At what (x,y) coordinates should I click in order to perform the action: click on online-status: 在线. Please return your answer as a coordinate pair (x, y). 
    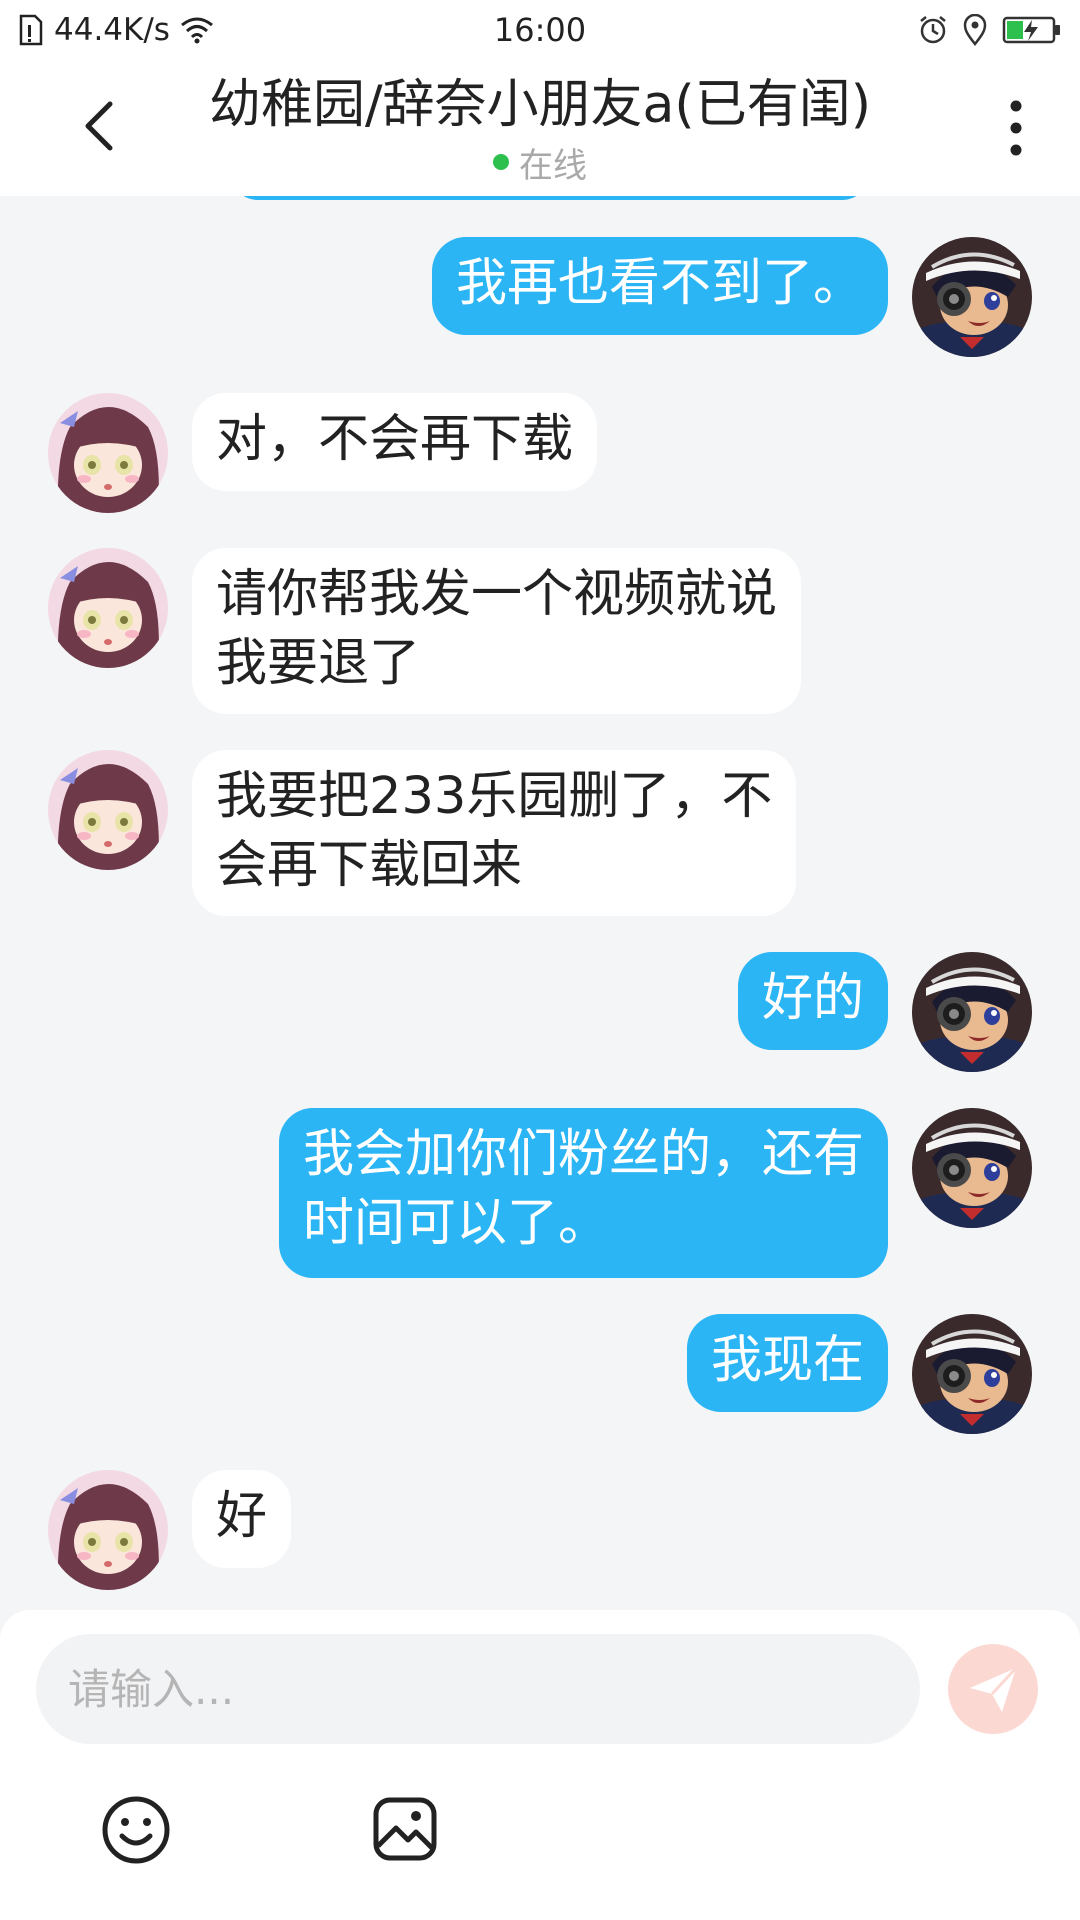
    Looking at the image, I should click on (540, 163).